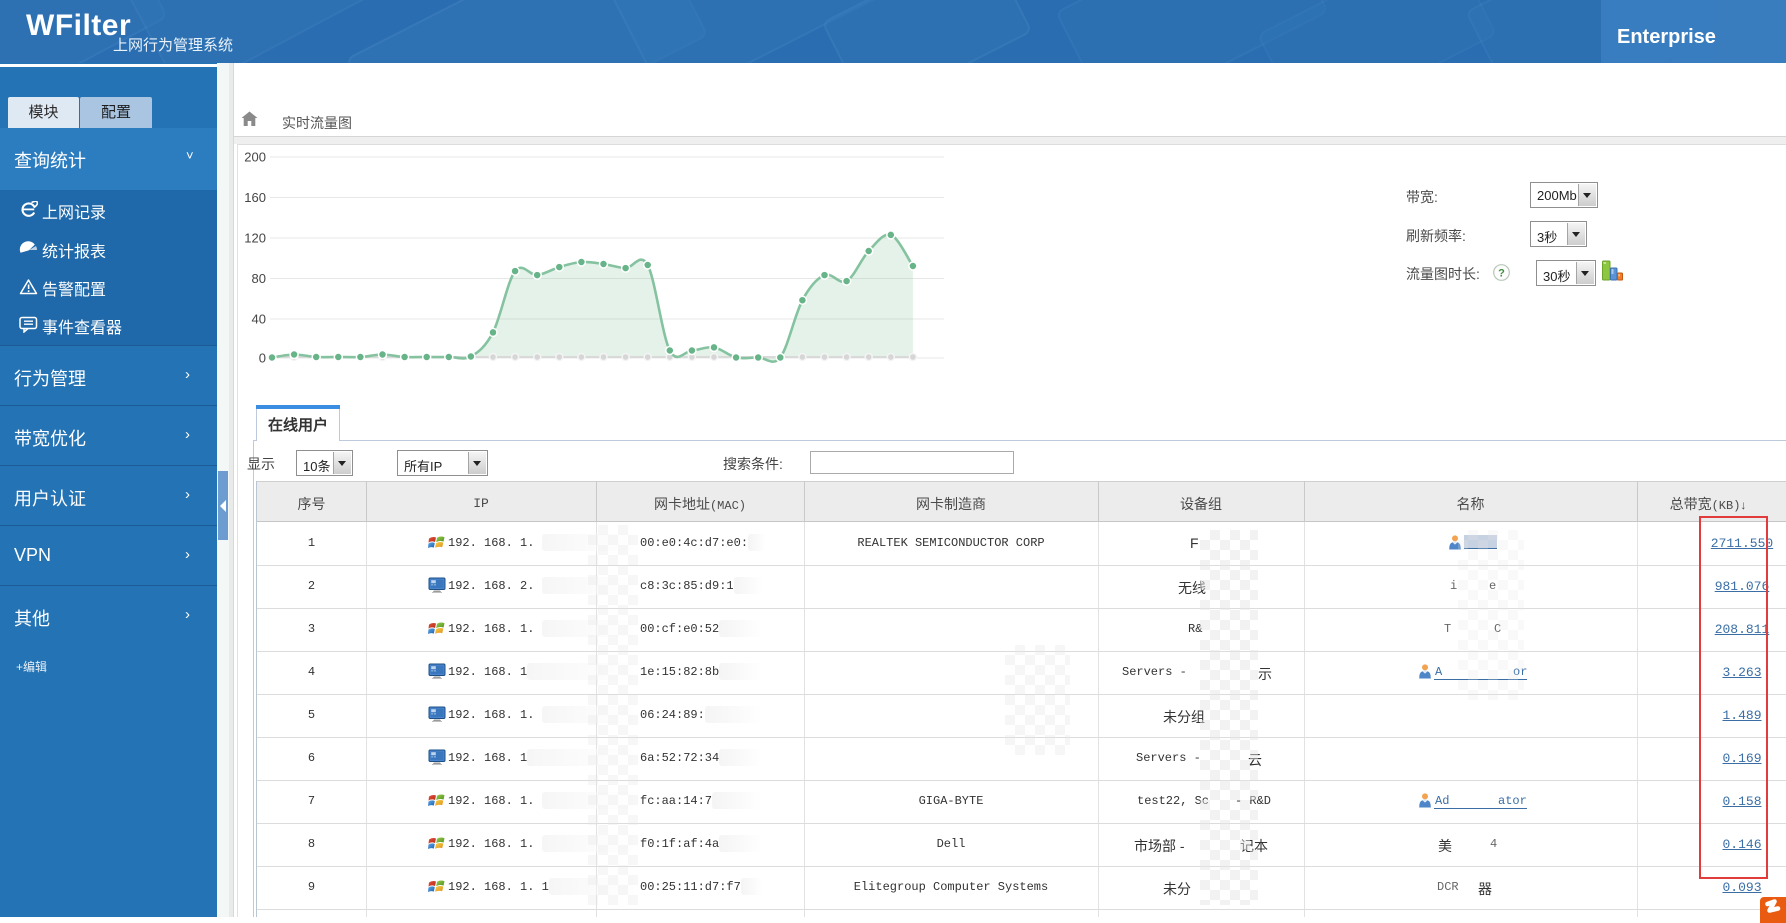  What do you see at coordinates (259, 319) in the screenshot?
I see `svg-text: 40` at bounding box center [259, 319].